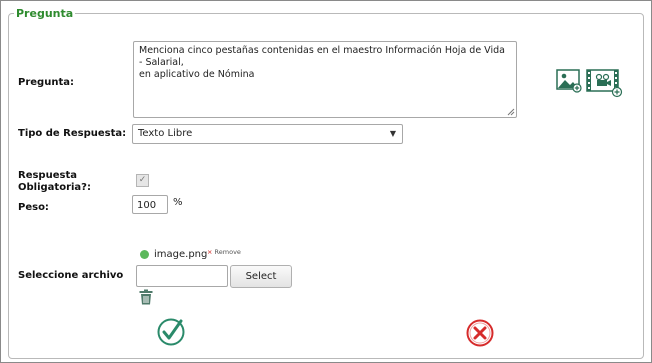  Describe the element at coordinates (392, 133) in the screenshot. I see `chevron-down-icon: ▼` at that location.